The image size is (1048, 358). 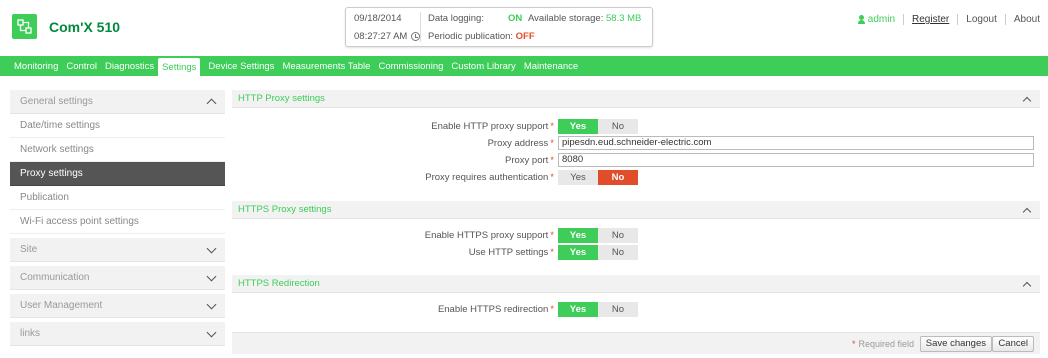 I want to click on cancel-button: Cancel, so click(x=1013, y=344).